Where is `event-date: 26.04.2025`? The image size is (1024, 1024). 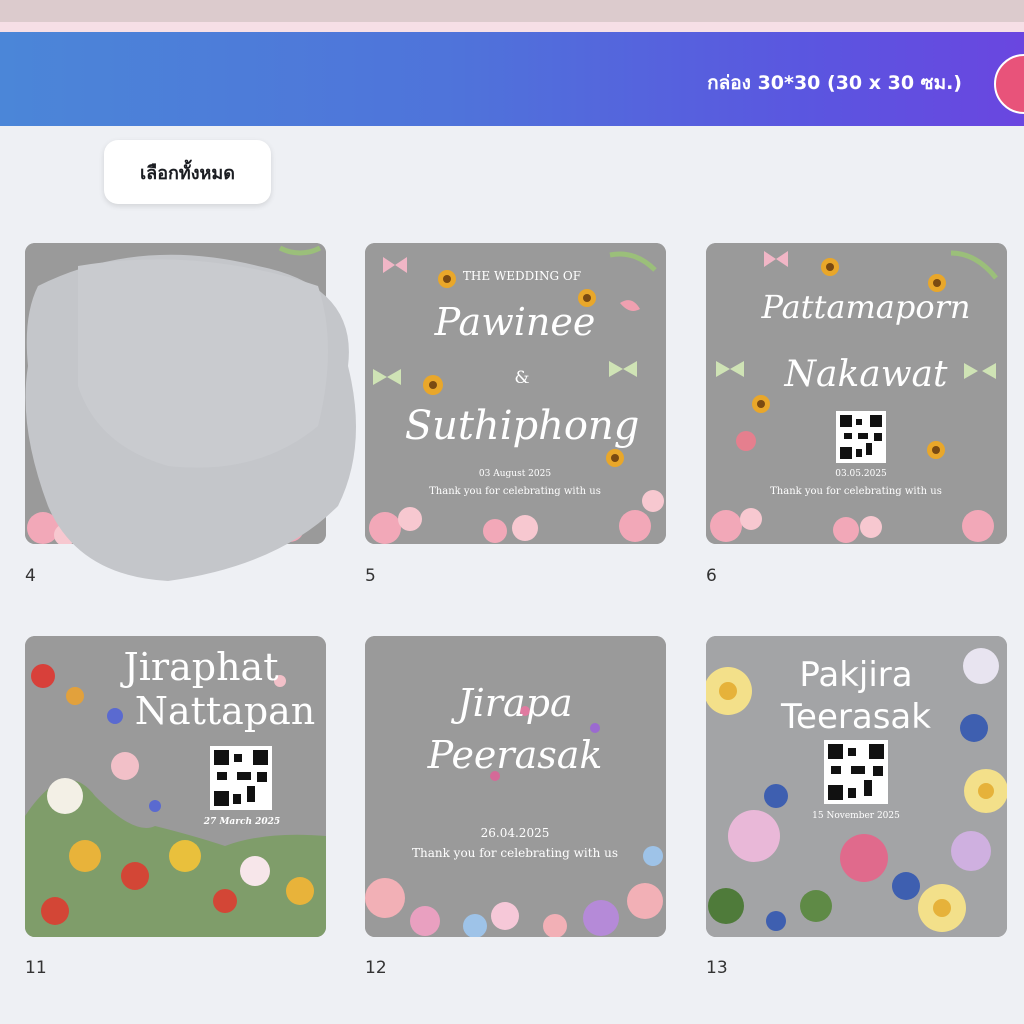
event-date: 26.04.2025 is located at coordinates (515, 833).